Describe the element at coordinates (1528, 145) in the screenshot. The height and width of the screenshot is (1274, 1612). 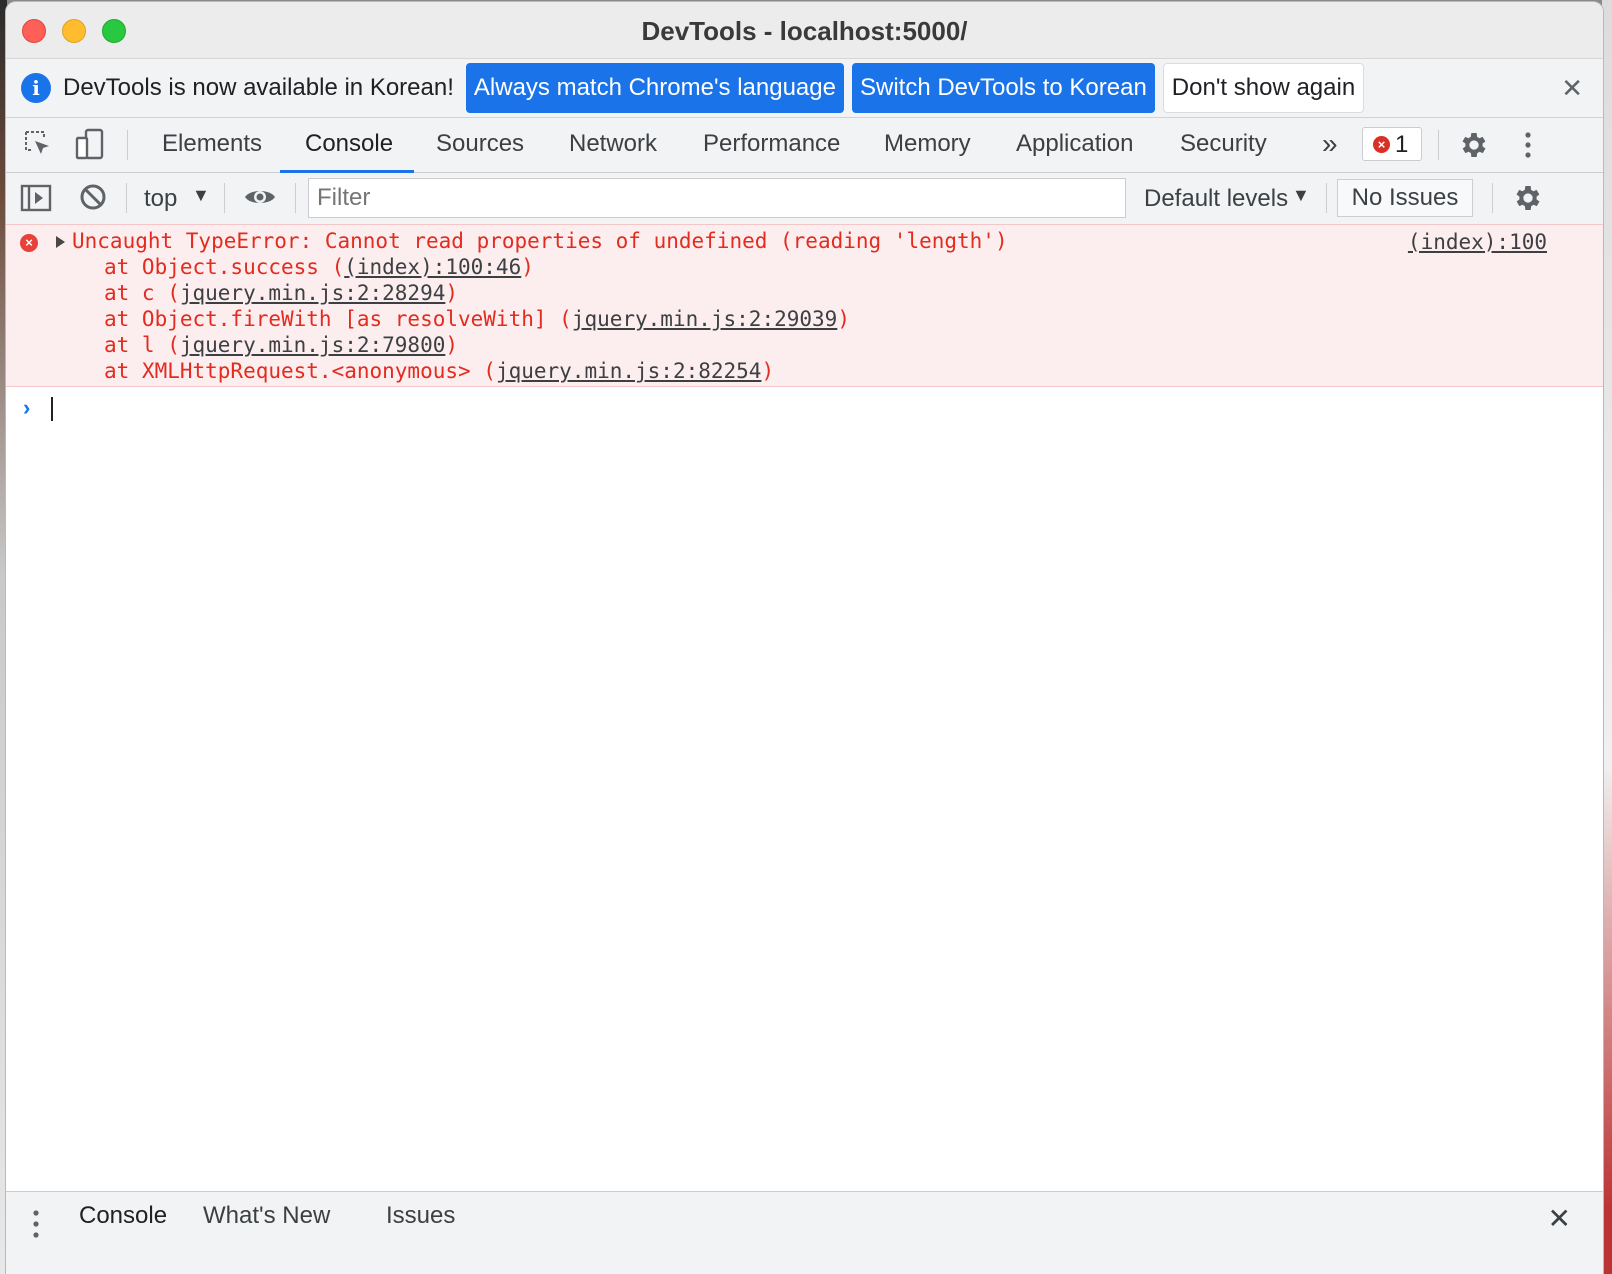
I see `kebab-menu-icon` at that location.